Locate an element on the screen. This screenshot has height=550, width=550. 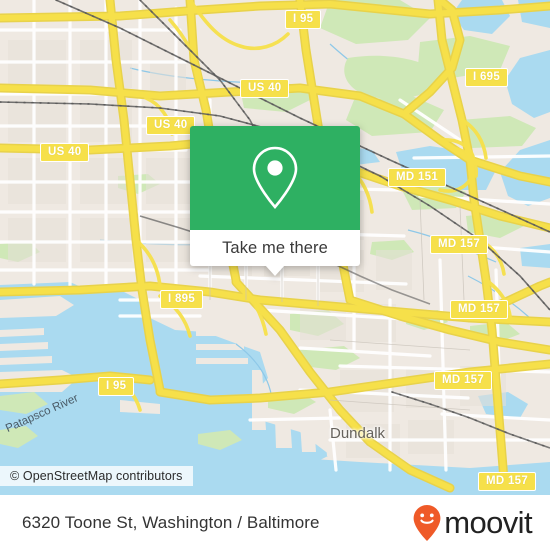
location-pin-icon is located at coordinates (275, 177).